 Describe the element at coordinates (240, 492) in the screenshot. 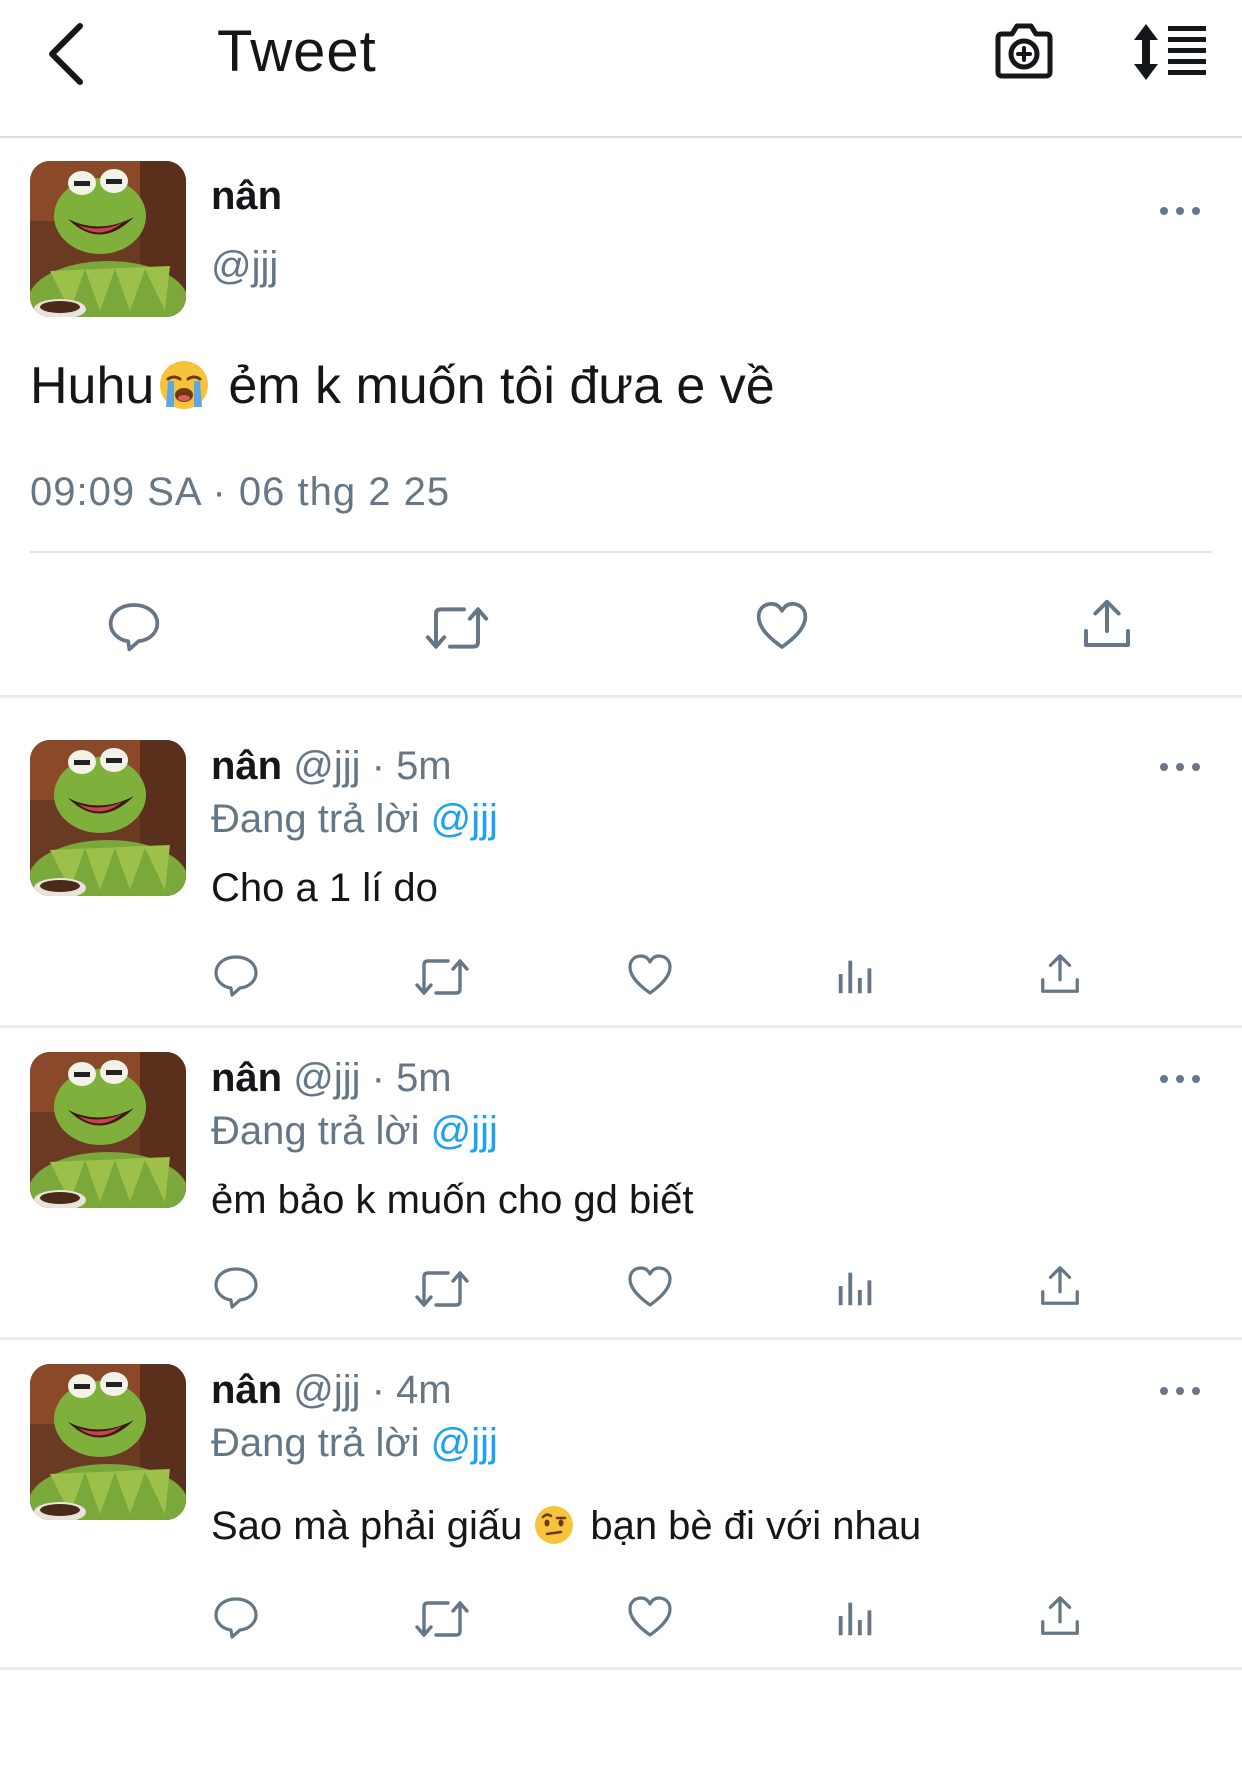

I see `tweet-timestamp: 09:09 SA · 06 thg 2 25` at that location.